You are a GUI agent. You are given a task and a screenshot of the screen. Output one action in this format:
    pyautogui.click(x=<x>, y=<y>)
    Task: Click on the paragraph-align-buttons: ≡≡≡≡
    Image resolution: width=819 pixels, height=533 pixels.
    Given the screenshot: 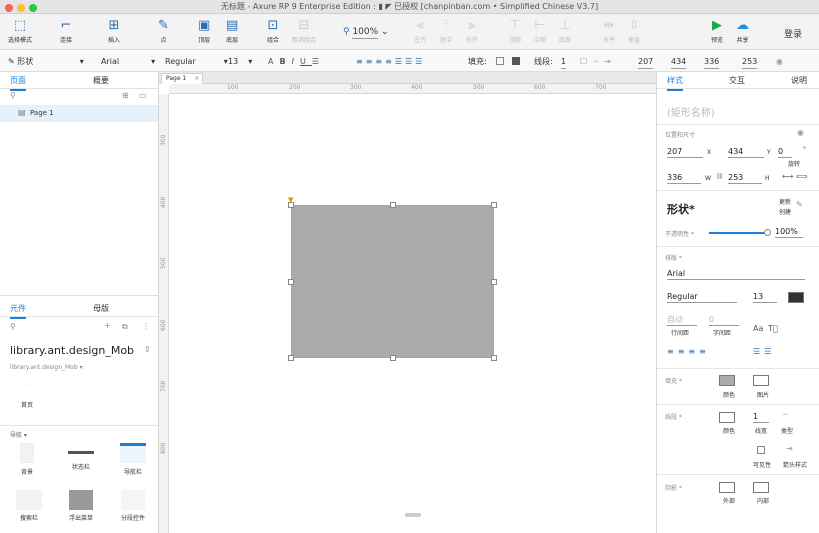 What is the action you would take?
    pyautogui.click(x=688, y=351)
    